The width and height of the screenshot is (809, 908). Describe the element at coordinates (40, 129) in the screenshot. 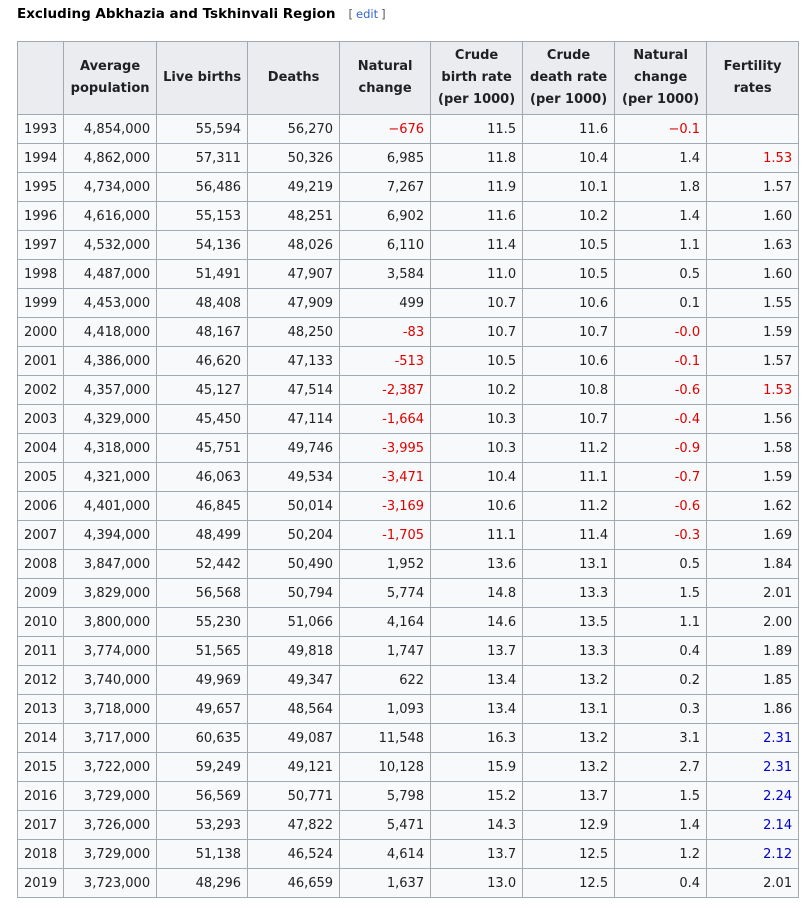

I see `cell-year: 1993` at that location.